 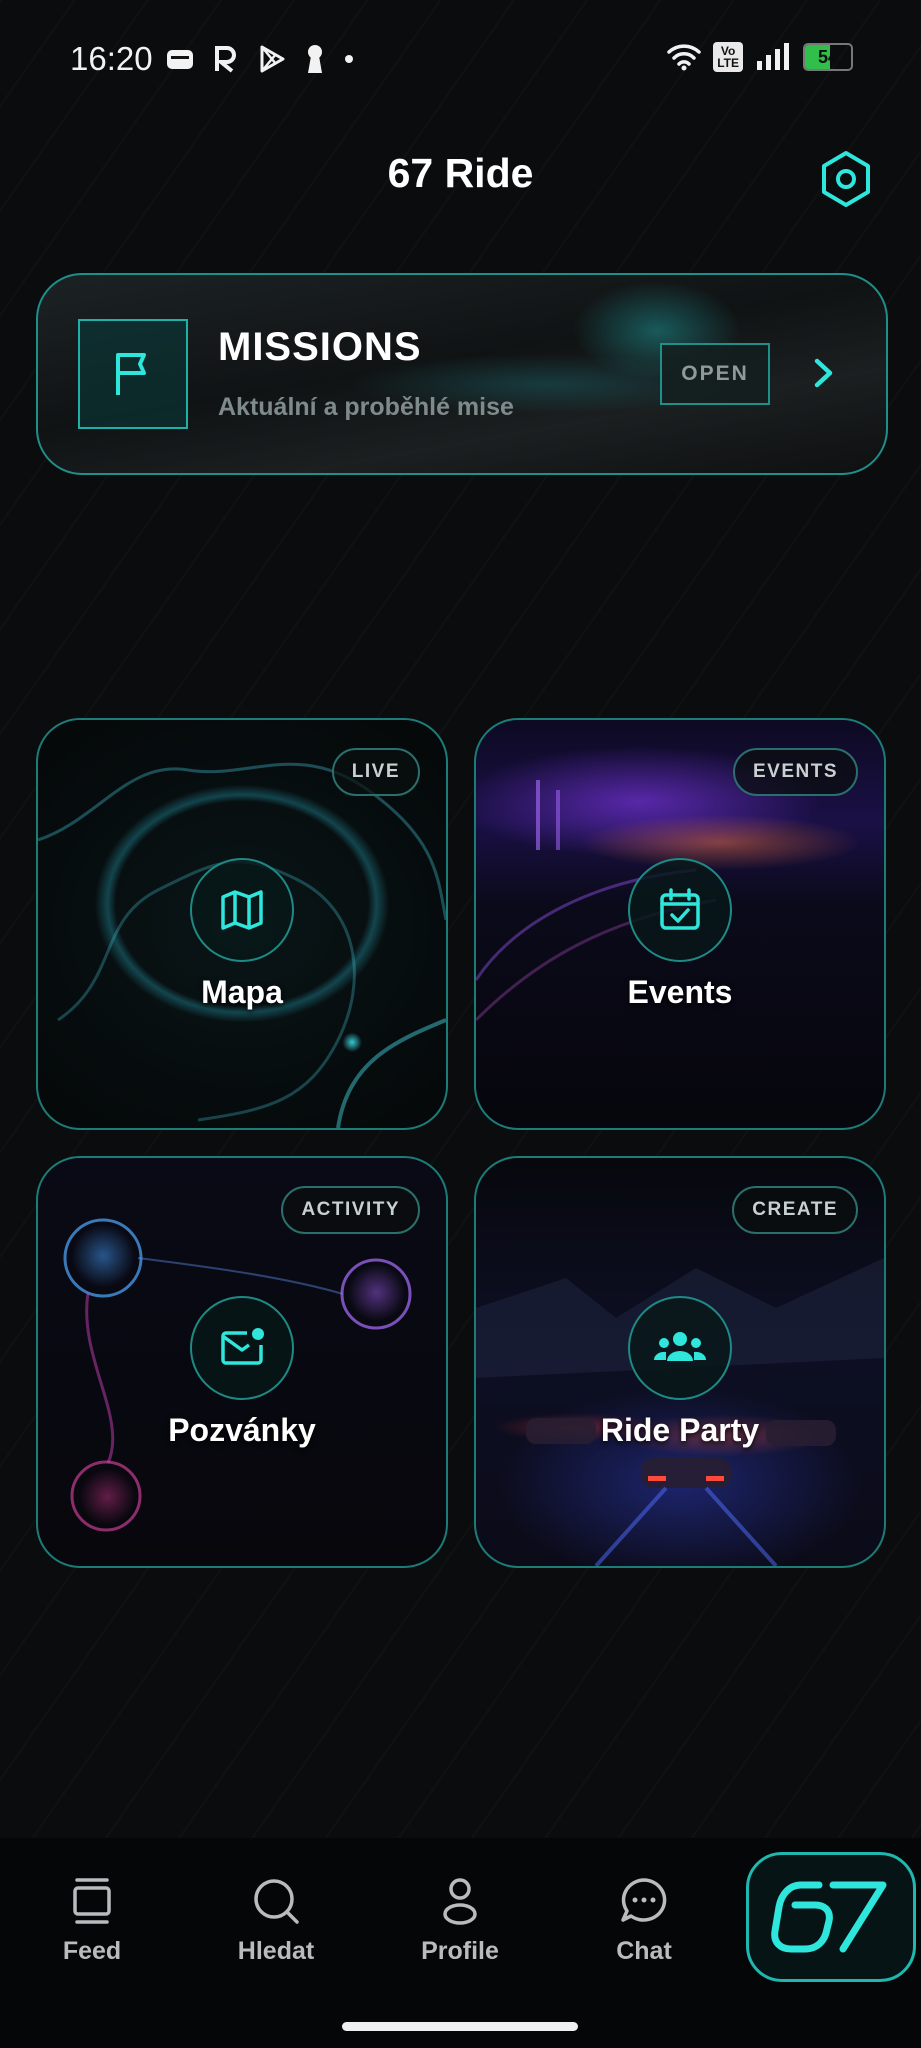 I want to click on tile-badge: EVENTS, so click(x=795, y=772).